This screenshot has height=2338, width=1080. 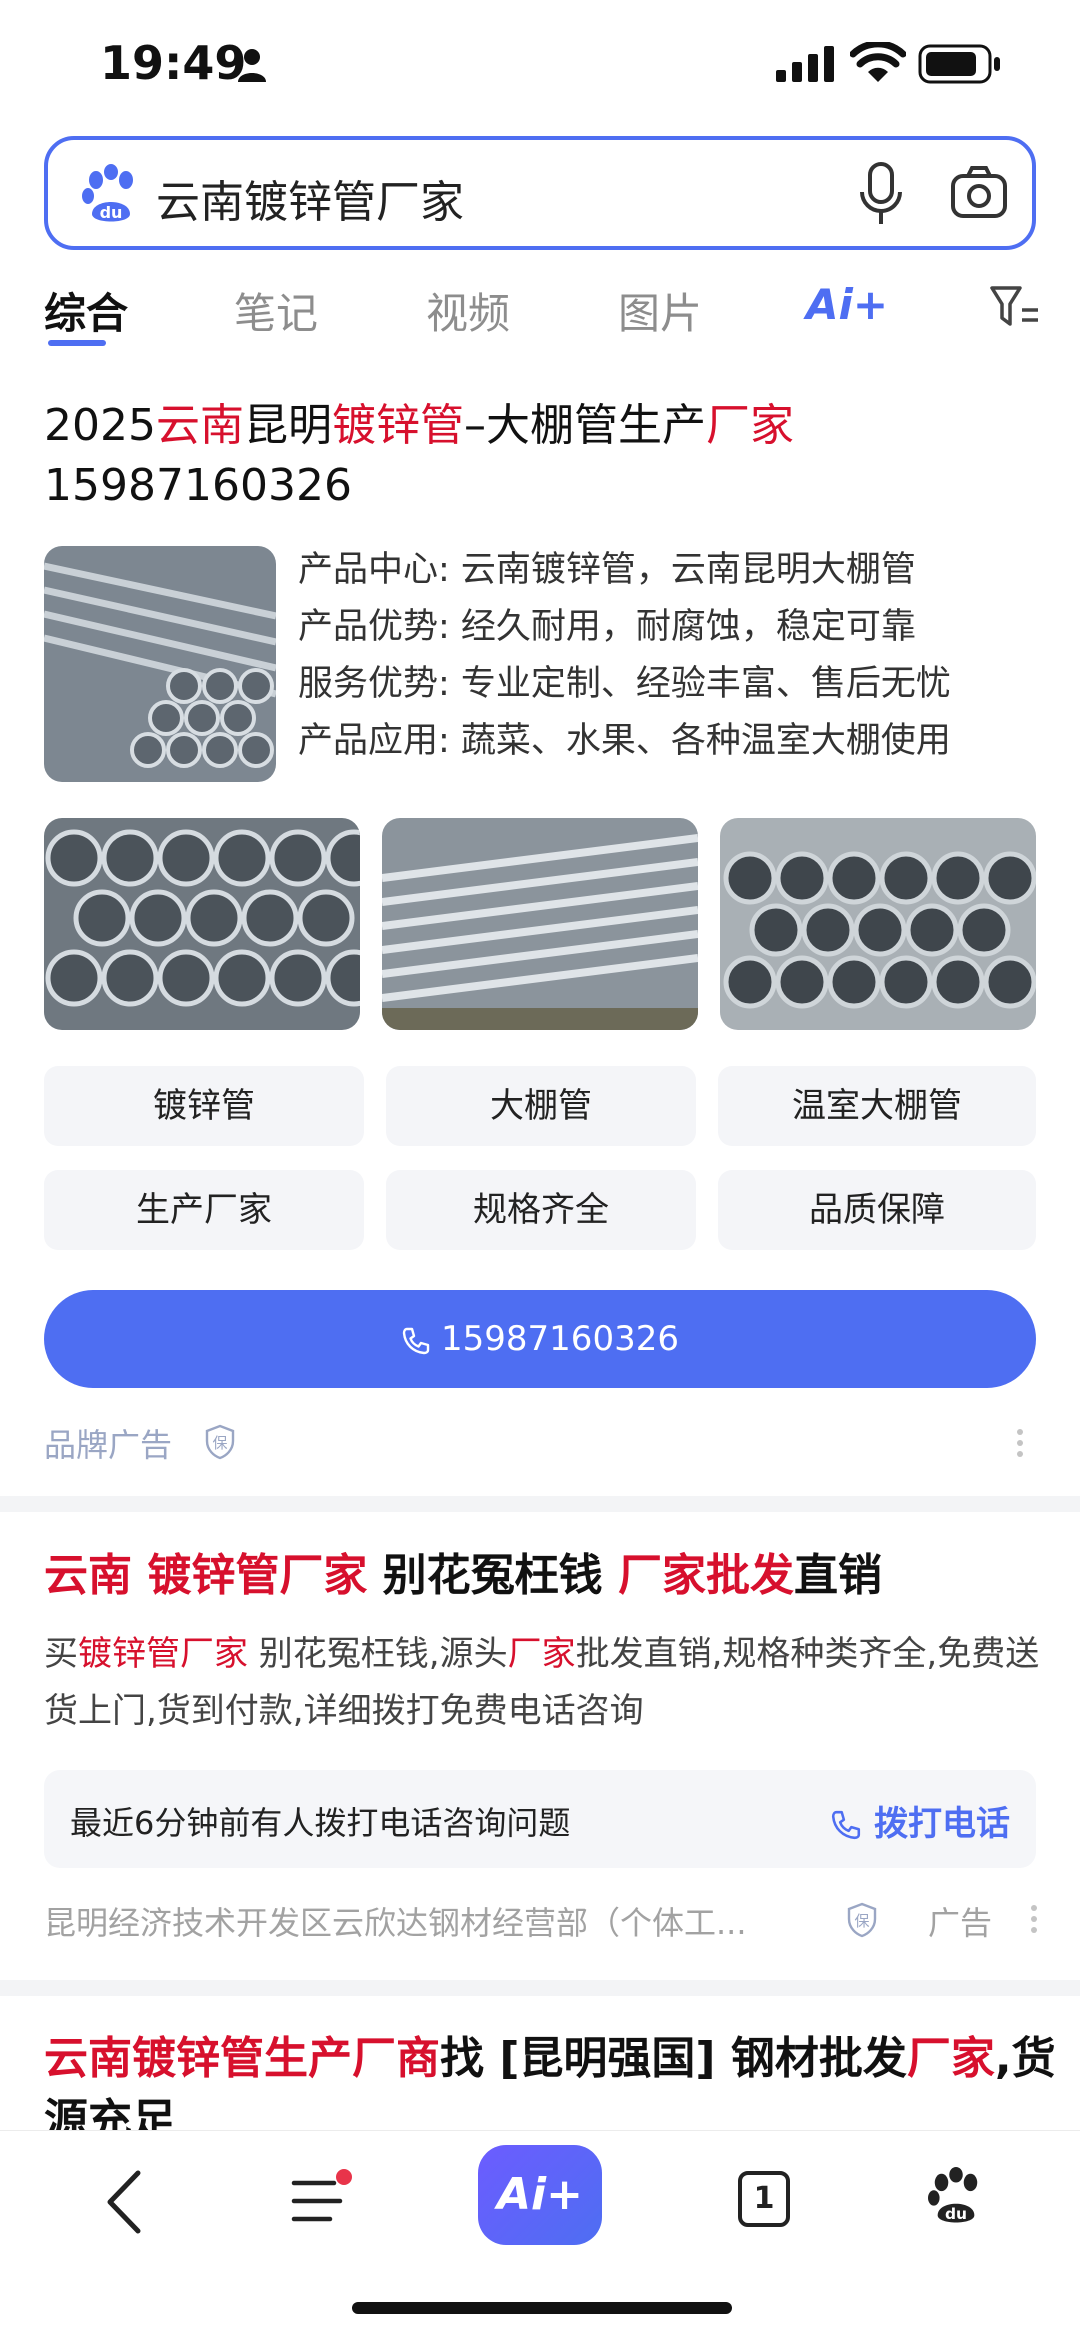 What do you see at coordinates (979, 193) in the screenshot?
I see `camera-icon` at bounding box center [979, 193].